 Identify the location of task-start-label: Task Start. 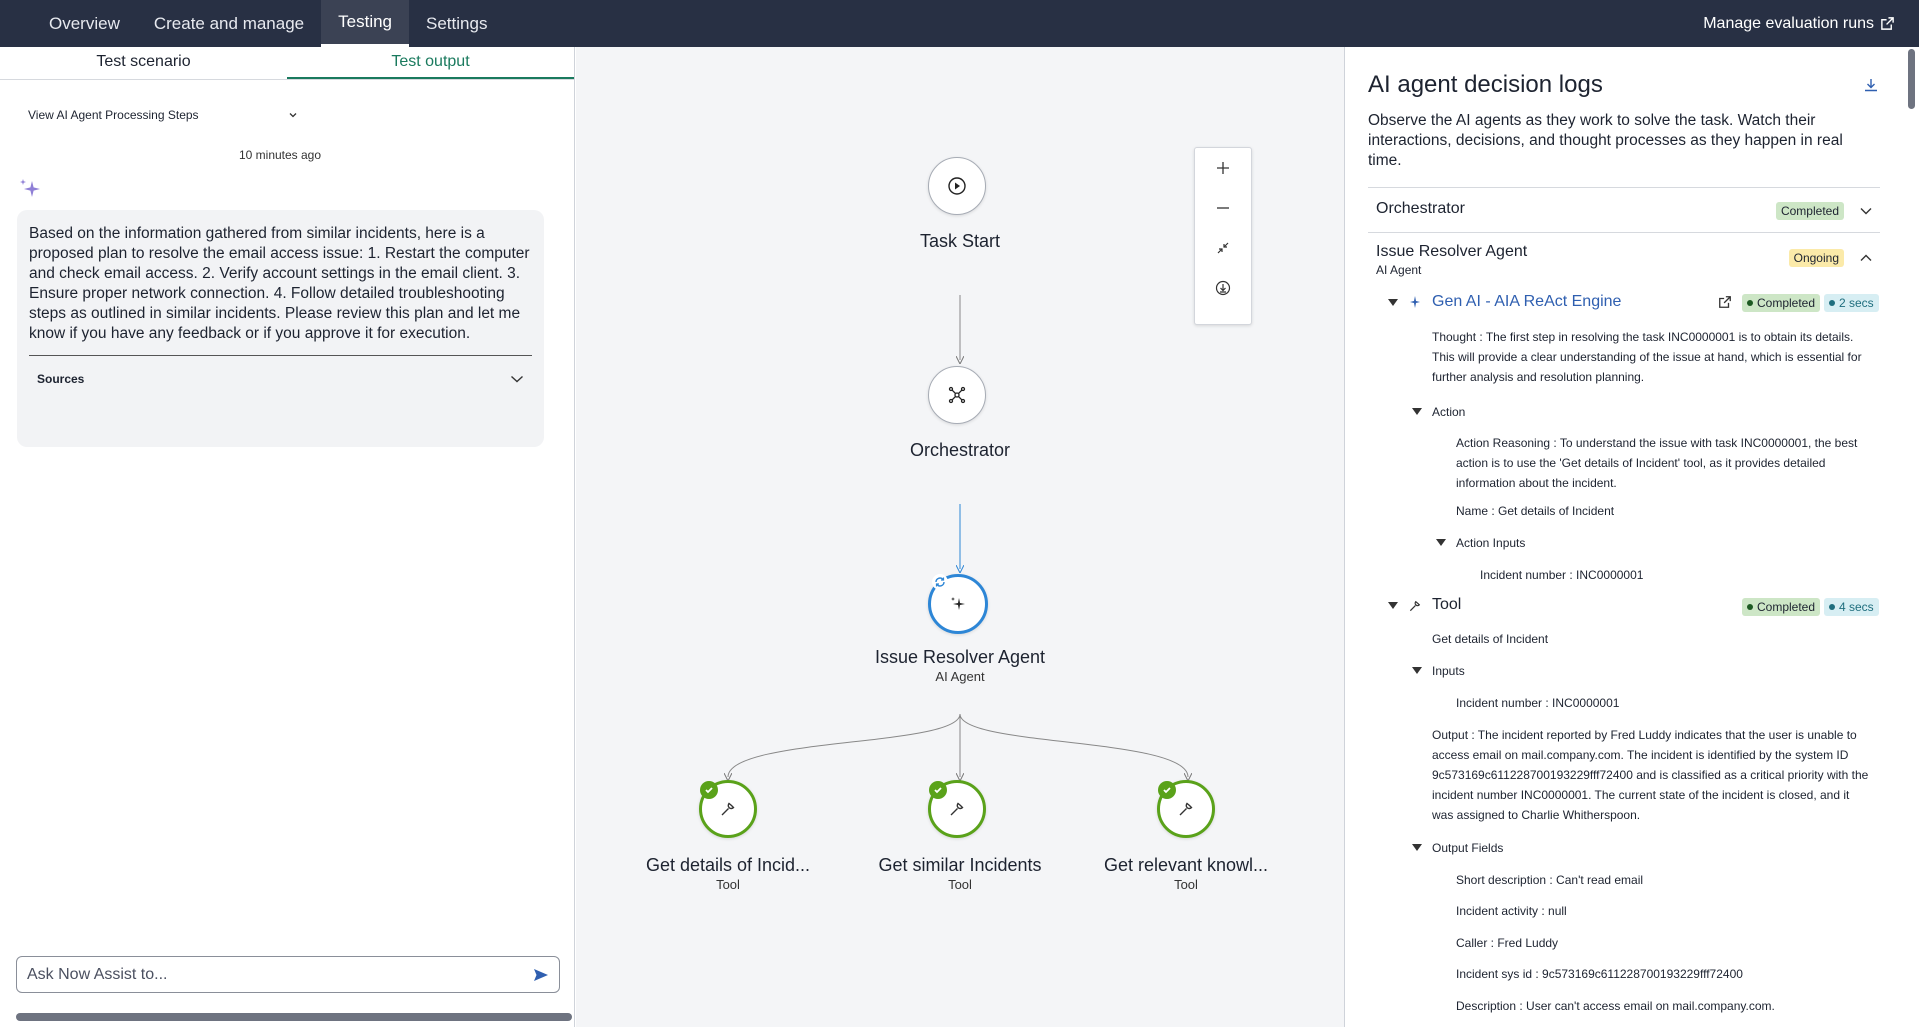
(960, 241).